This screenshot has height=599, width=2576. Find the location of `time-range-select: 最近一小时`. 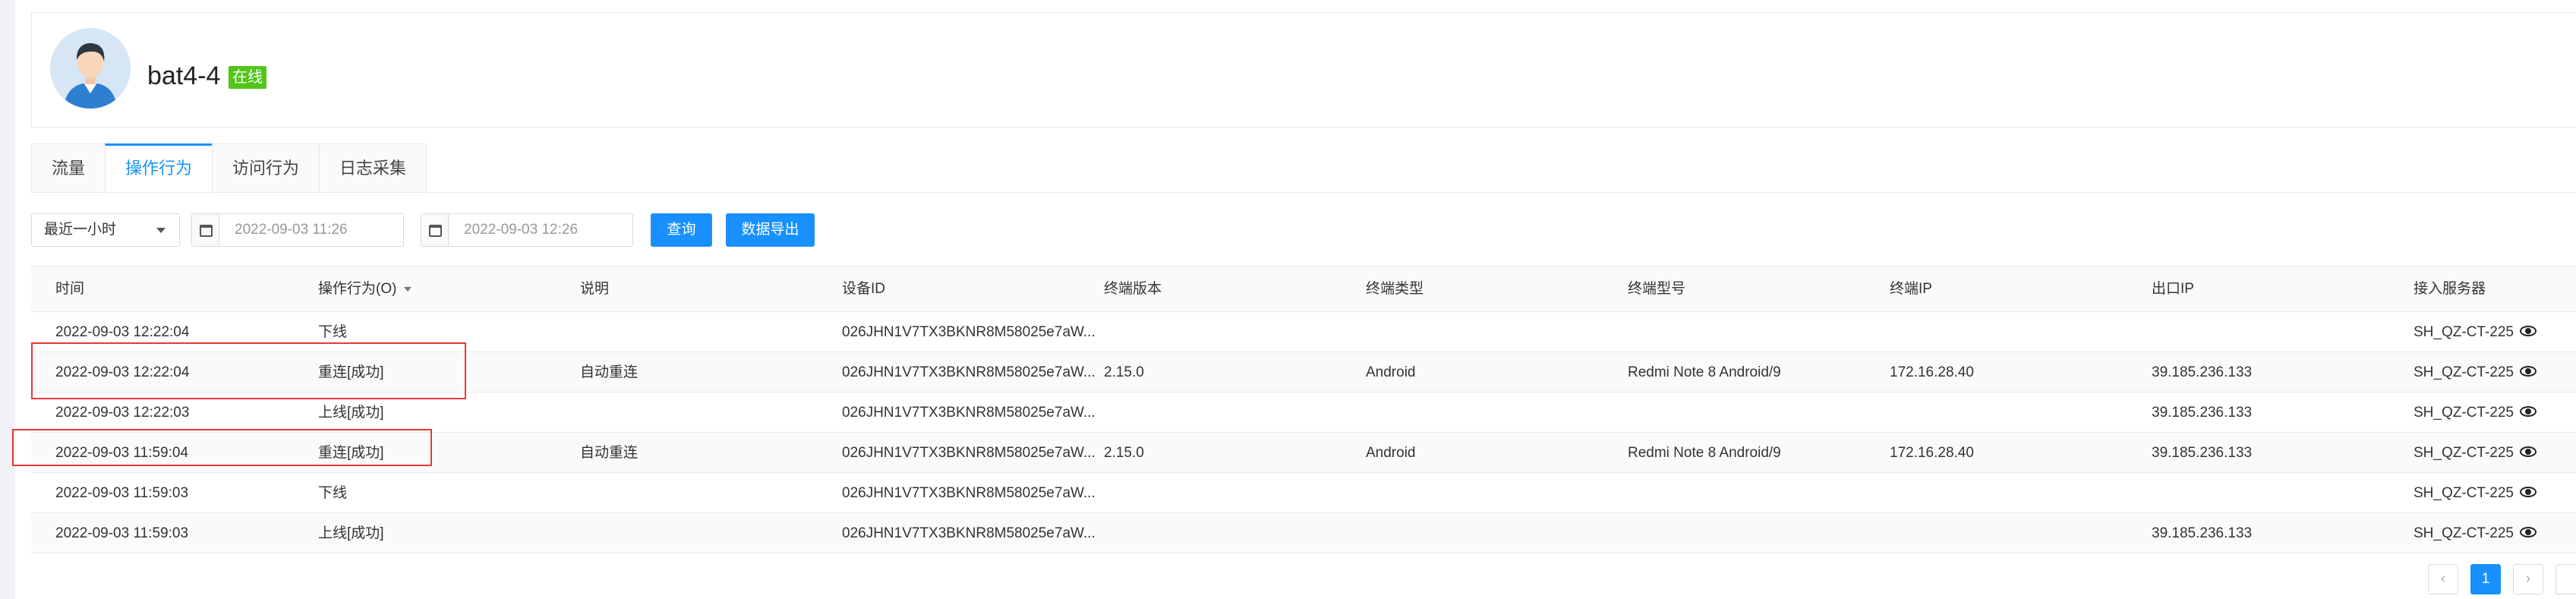

time-range-select: 最近一小时 is located at coordinates (105, 230).